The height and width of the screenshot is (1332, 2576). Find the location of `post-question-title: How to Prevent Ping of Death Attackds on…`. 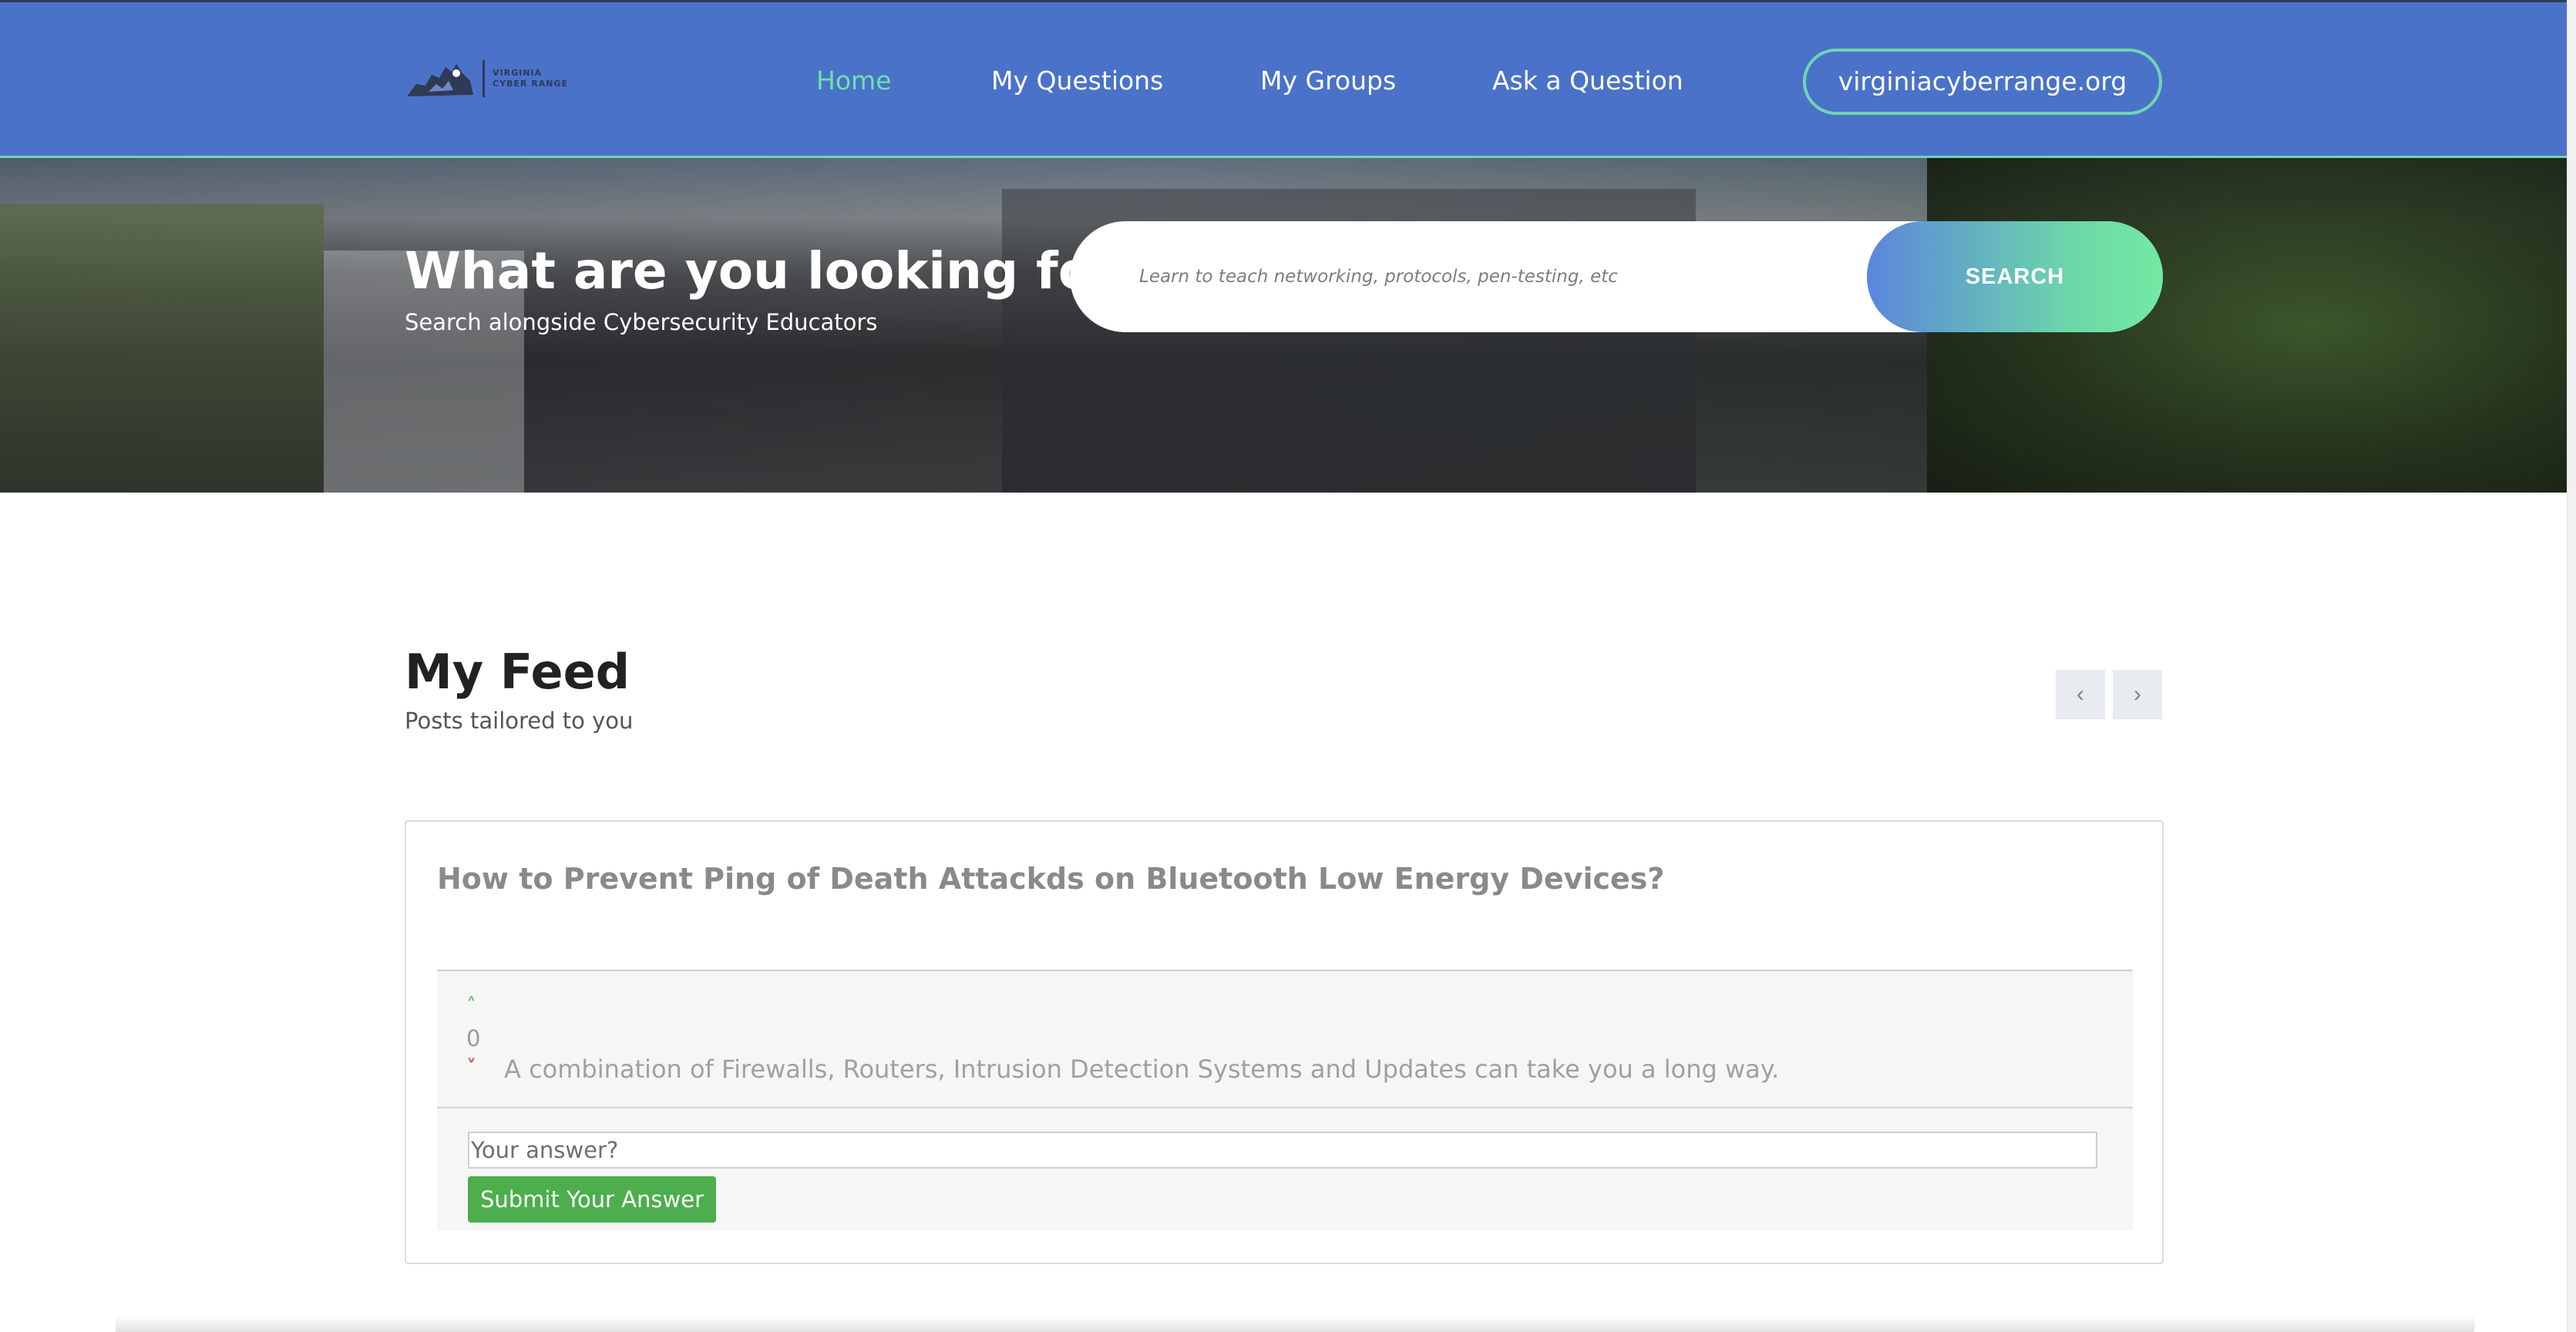

post-question-title: How to Prevent Ping of Death Attackds on… is located at coordinates (1050, 879).